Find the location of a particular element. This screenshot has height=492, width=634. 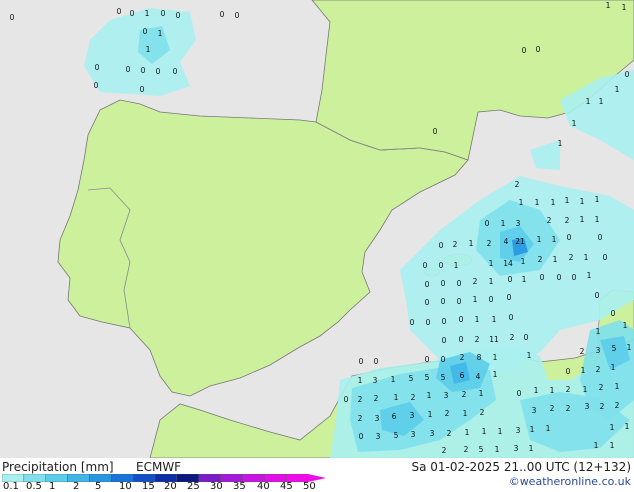

scale-tick-label: 5 is located at coordinates (98, 486).